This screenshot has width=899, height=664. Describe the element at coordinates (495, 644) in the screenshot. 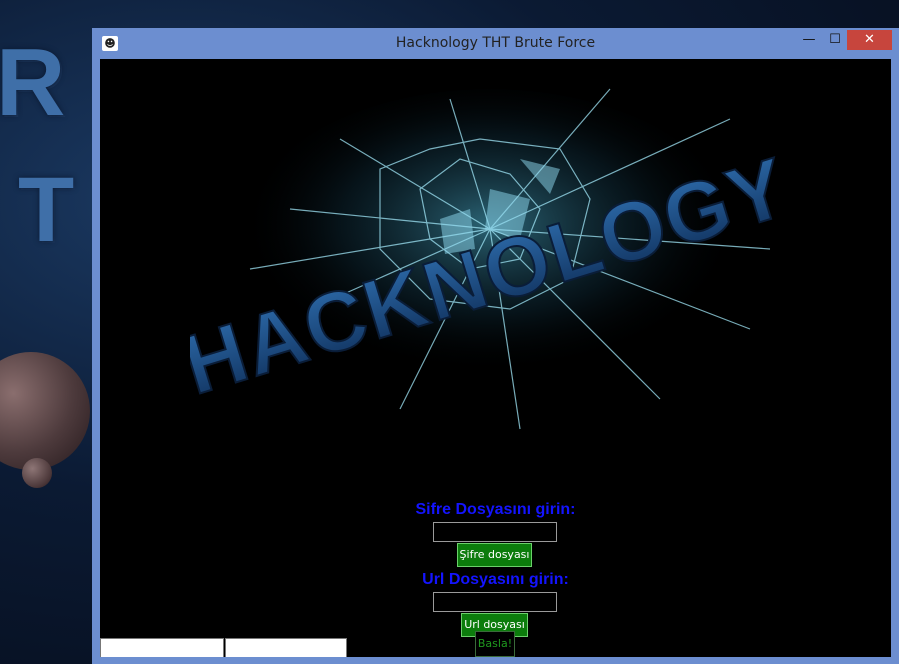

I see `start-button: Basla!` at that location.